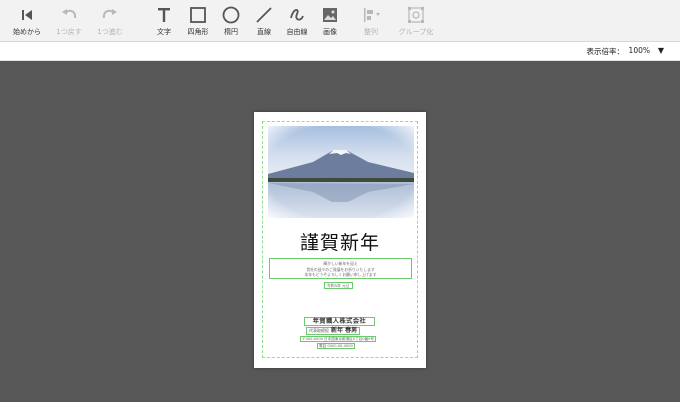  I want to click on image-icon, so click(330, 15).